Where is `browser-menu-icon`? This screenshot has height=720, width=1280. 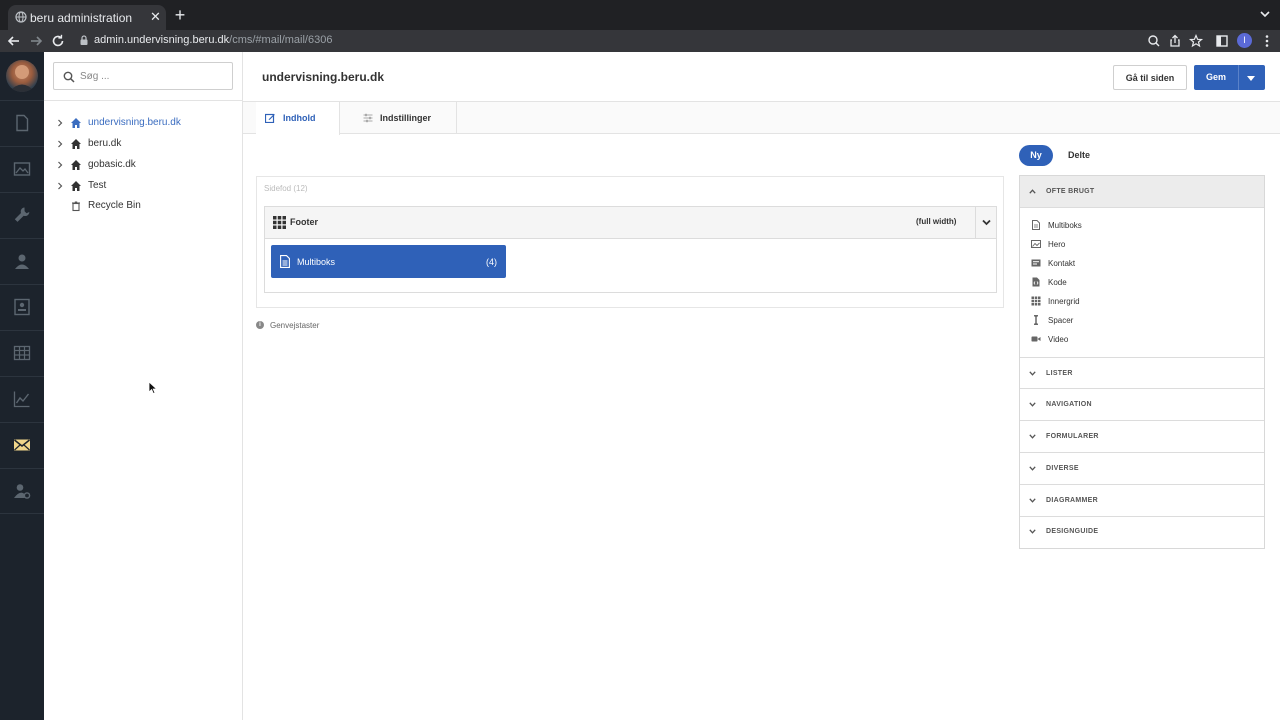 browser-menu-icon is located at coordinates (1267, 41).